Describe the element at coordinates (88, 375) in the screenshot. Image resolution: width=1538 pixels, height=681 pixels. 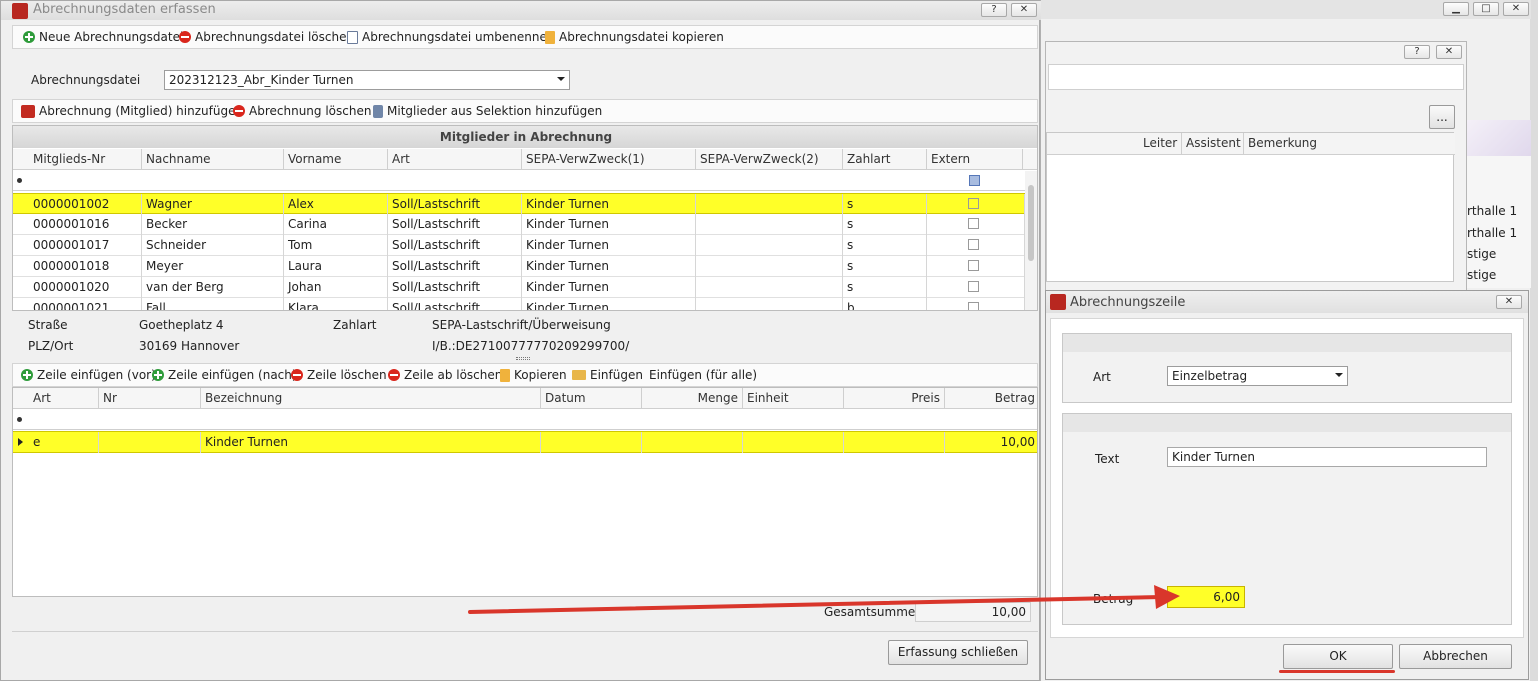
I see `insert-before-button: Zeile einfügen (vor)` at that location.